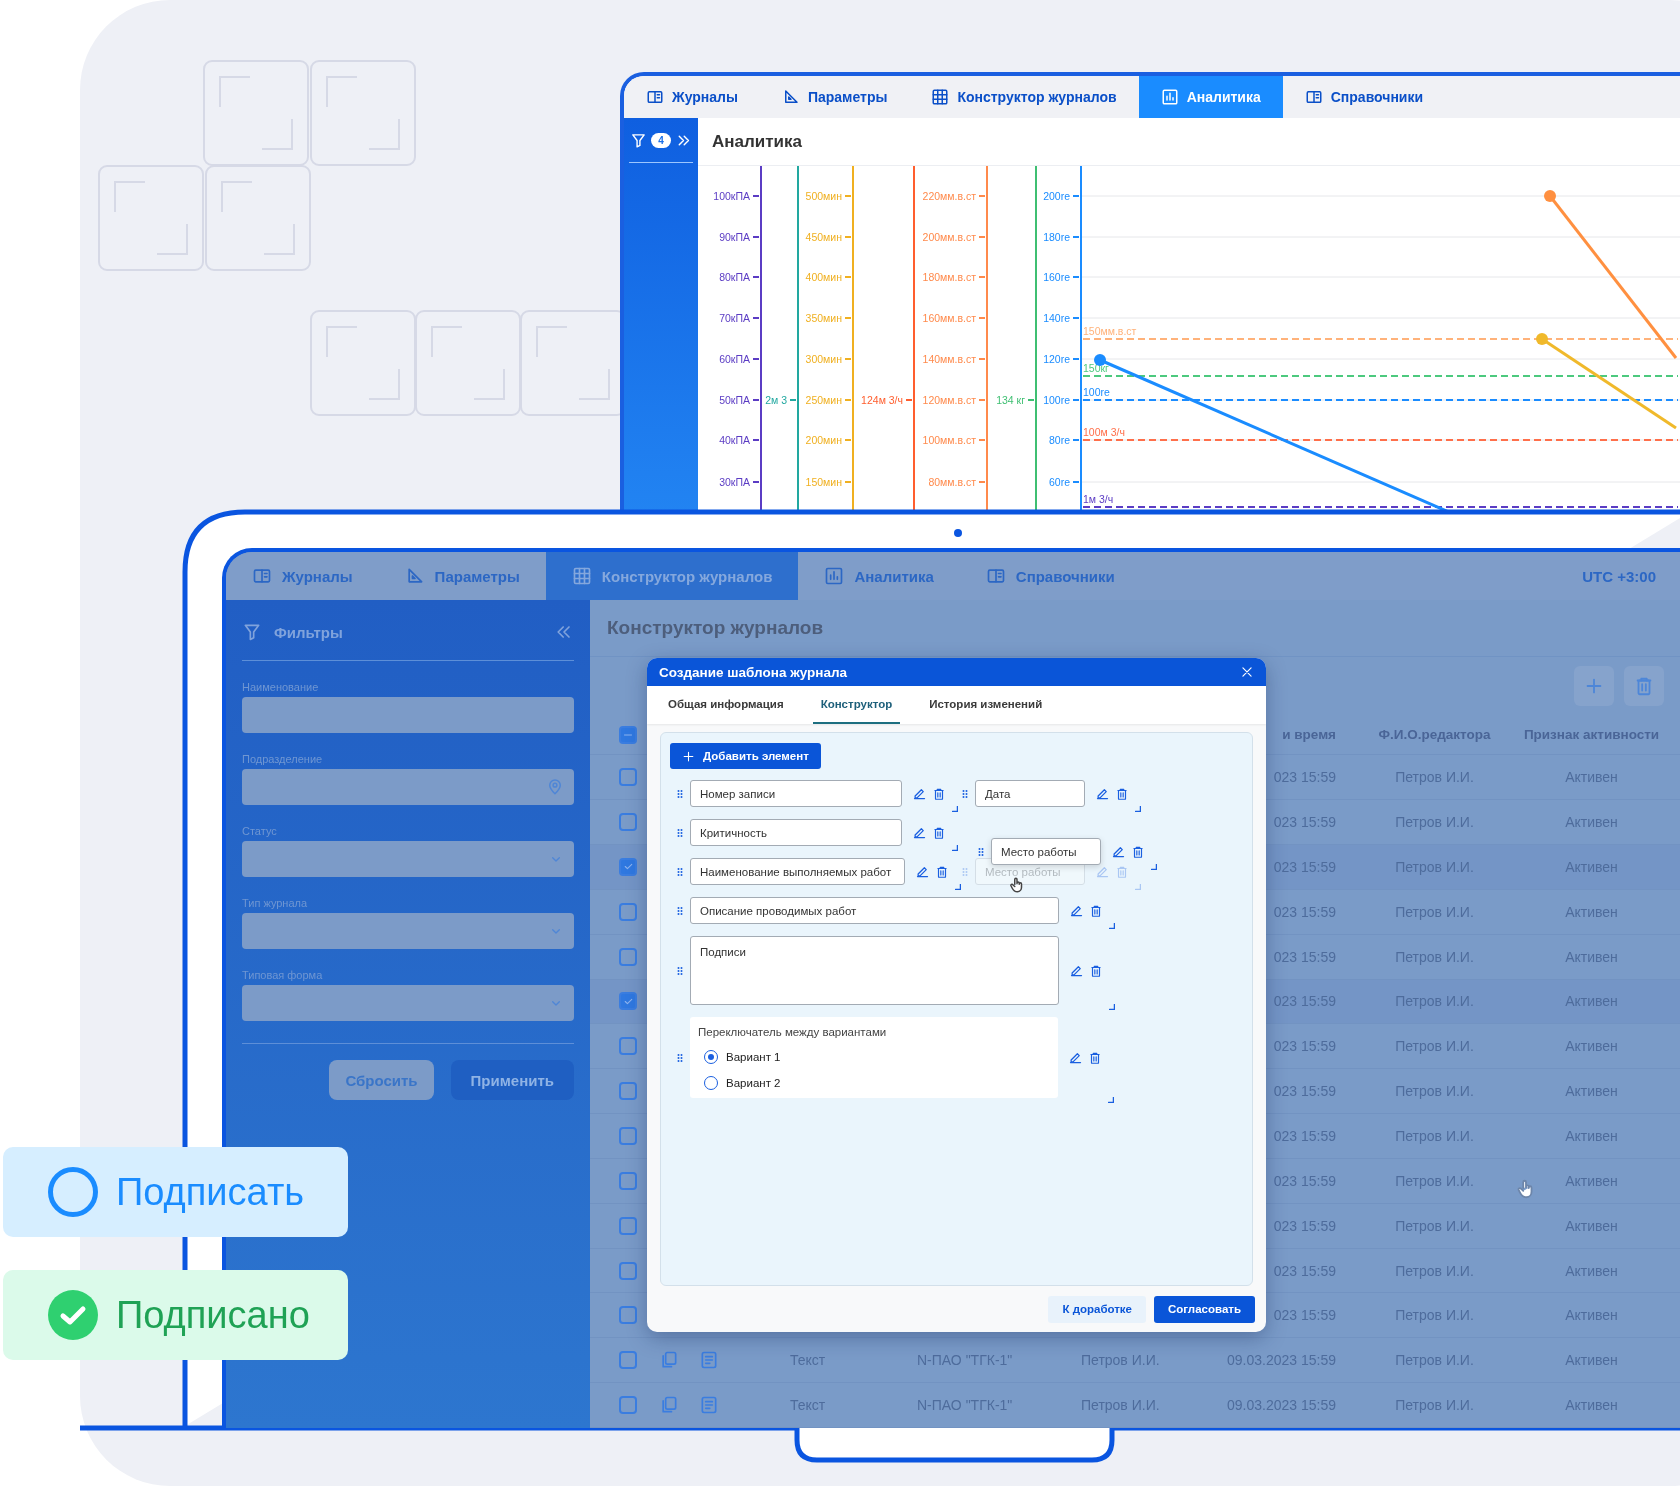 The width and height of the screenshot is (1680, 1486). What do you see at coordinates (1046, 851) in the screenshot?
I see `element-field: Место работы` at bounding box center [1046, 851].